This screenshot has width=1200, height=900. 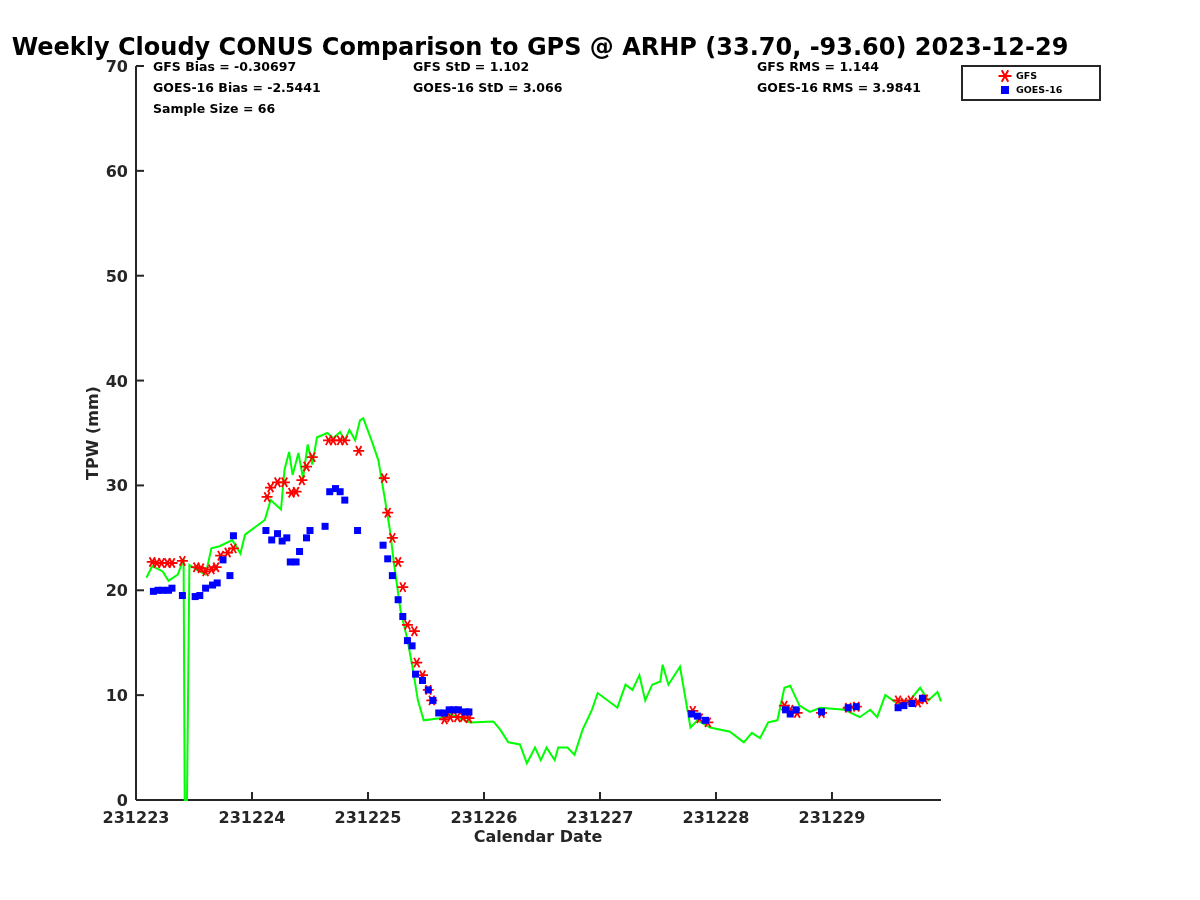 What do you see at coordinates (1027, 75) in the screenshot?
I see `legend-label: GFS` at bounding box center [1027, 75].